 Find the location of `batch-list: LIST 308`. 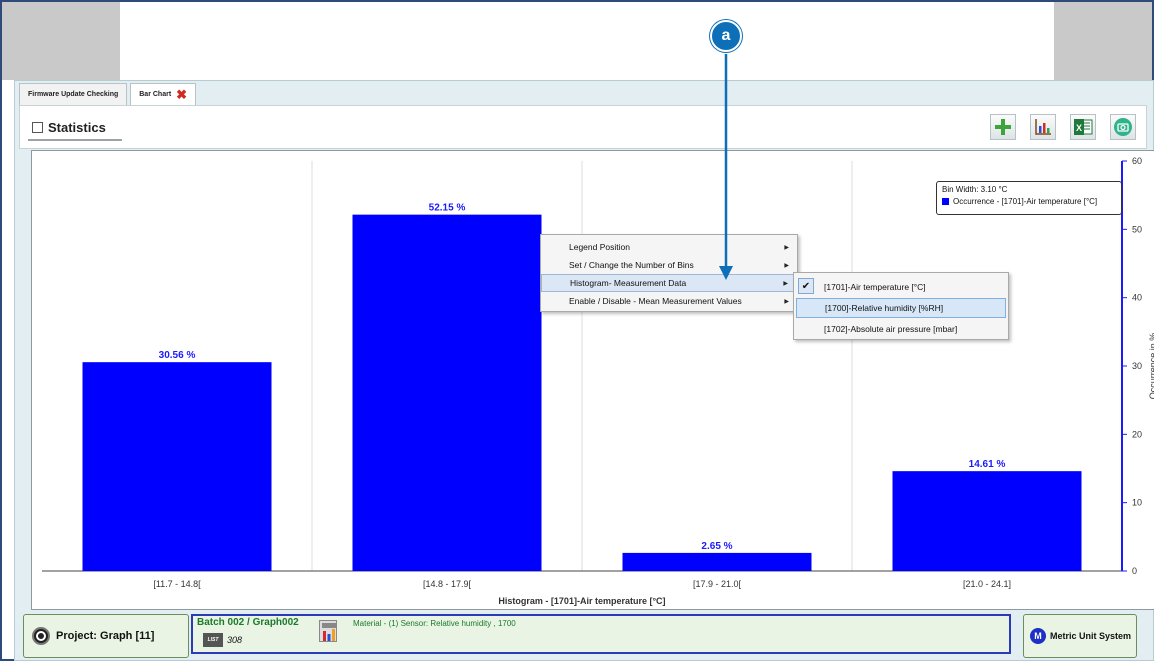

batch-list: LIST 308 is located at coordinates (222, 640).